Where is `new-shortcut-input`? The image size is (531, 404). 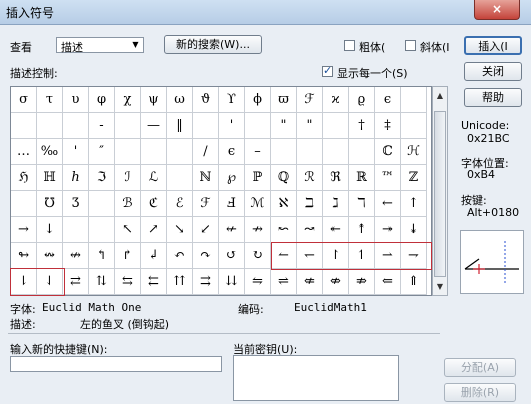
new-shortcut-input is located at coordinates (116, 364).